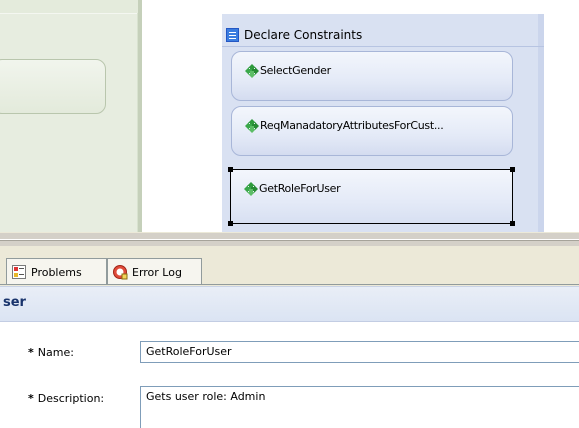 This screenshot has height=428, width=579. What do you see at coordinates (372, 76) in the screenshot?
I see `constraint-node-select-gender: SelectGender` at bounding box center [372, 76].